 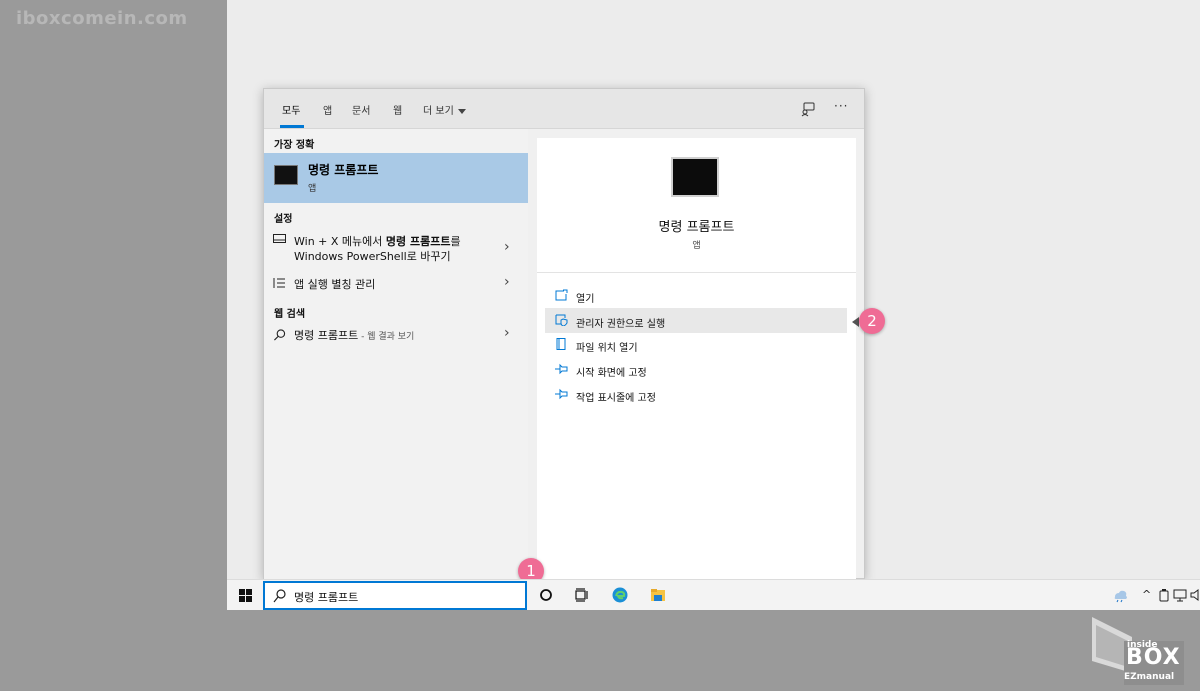 I want to click on logo-text-ezmanual: EZmanual, so click(x=1149, y=677).